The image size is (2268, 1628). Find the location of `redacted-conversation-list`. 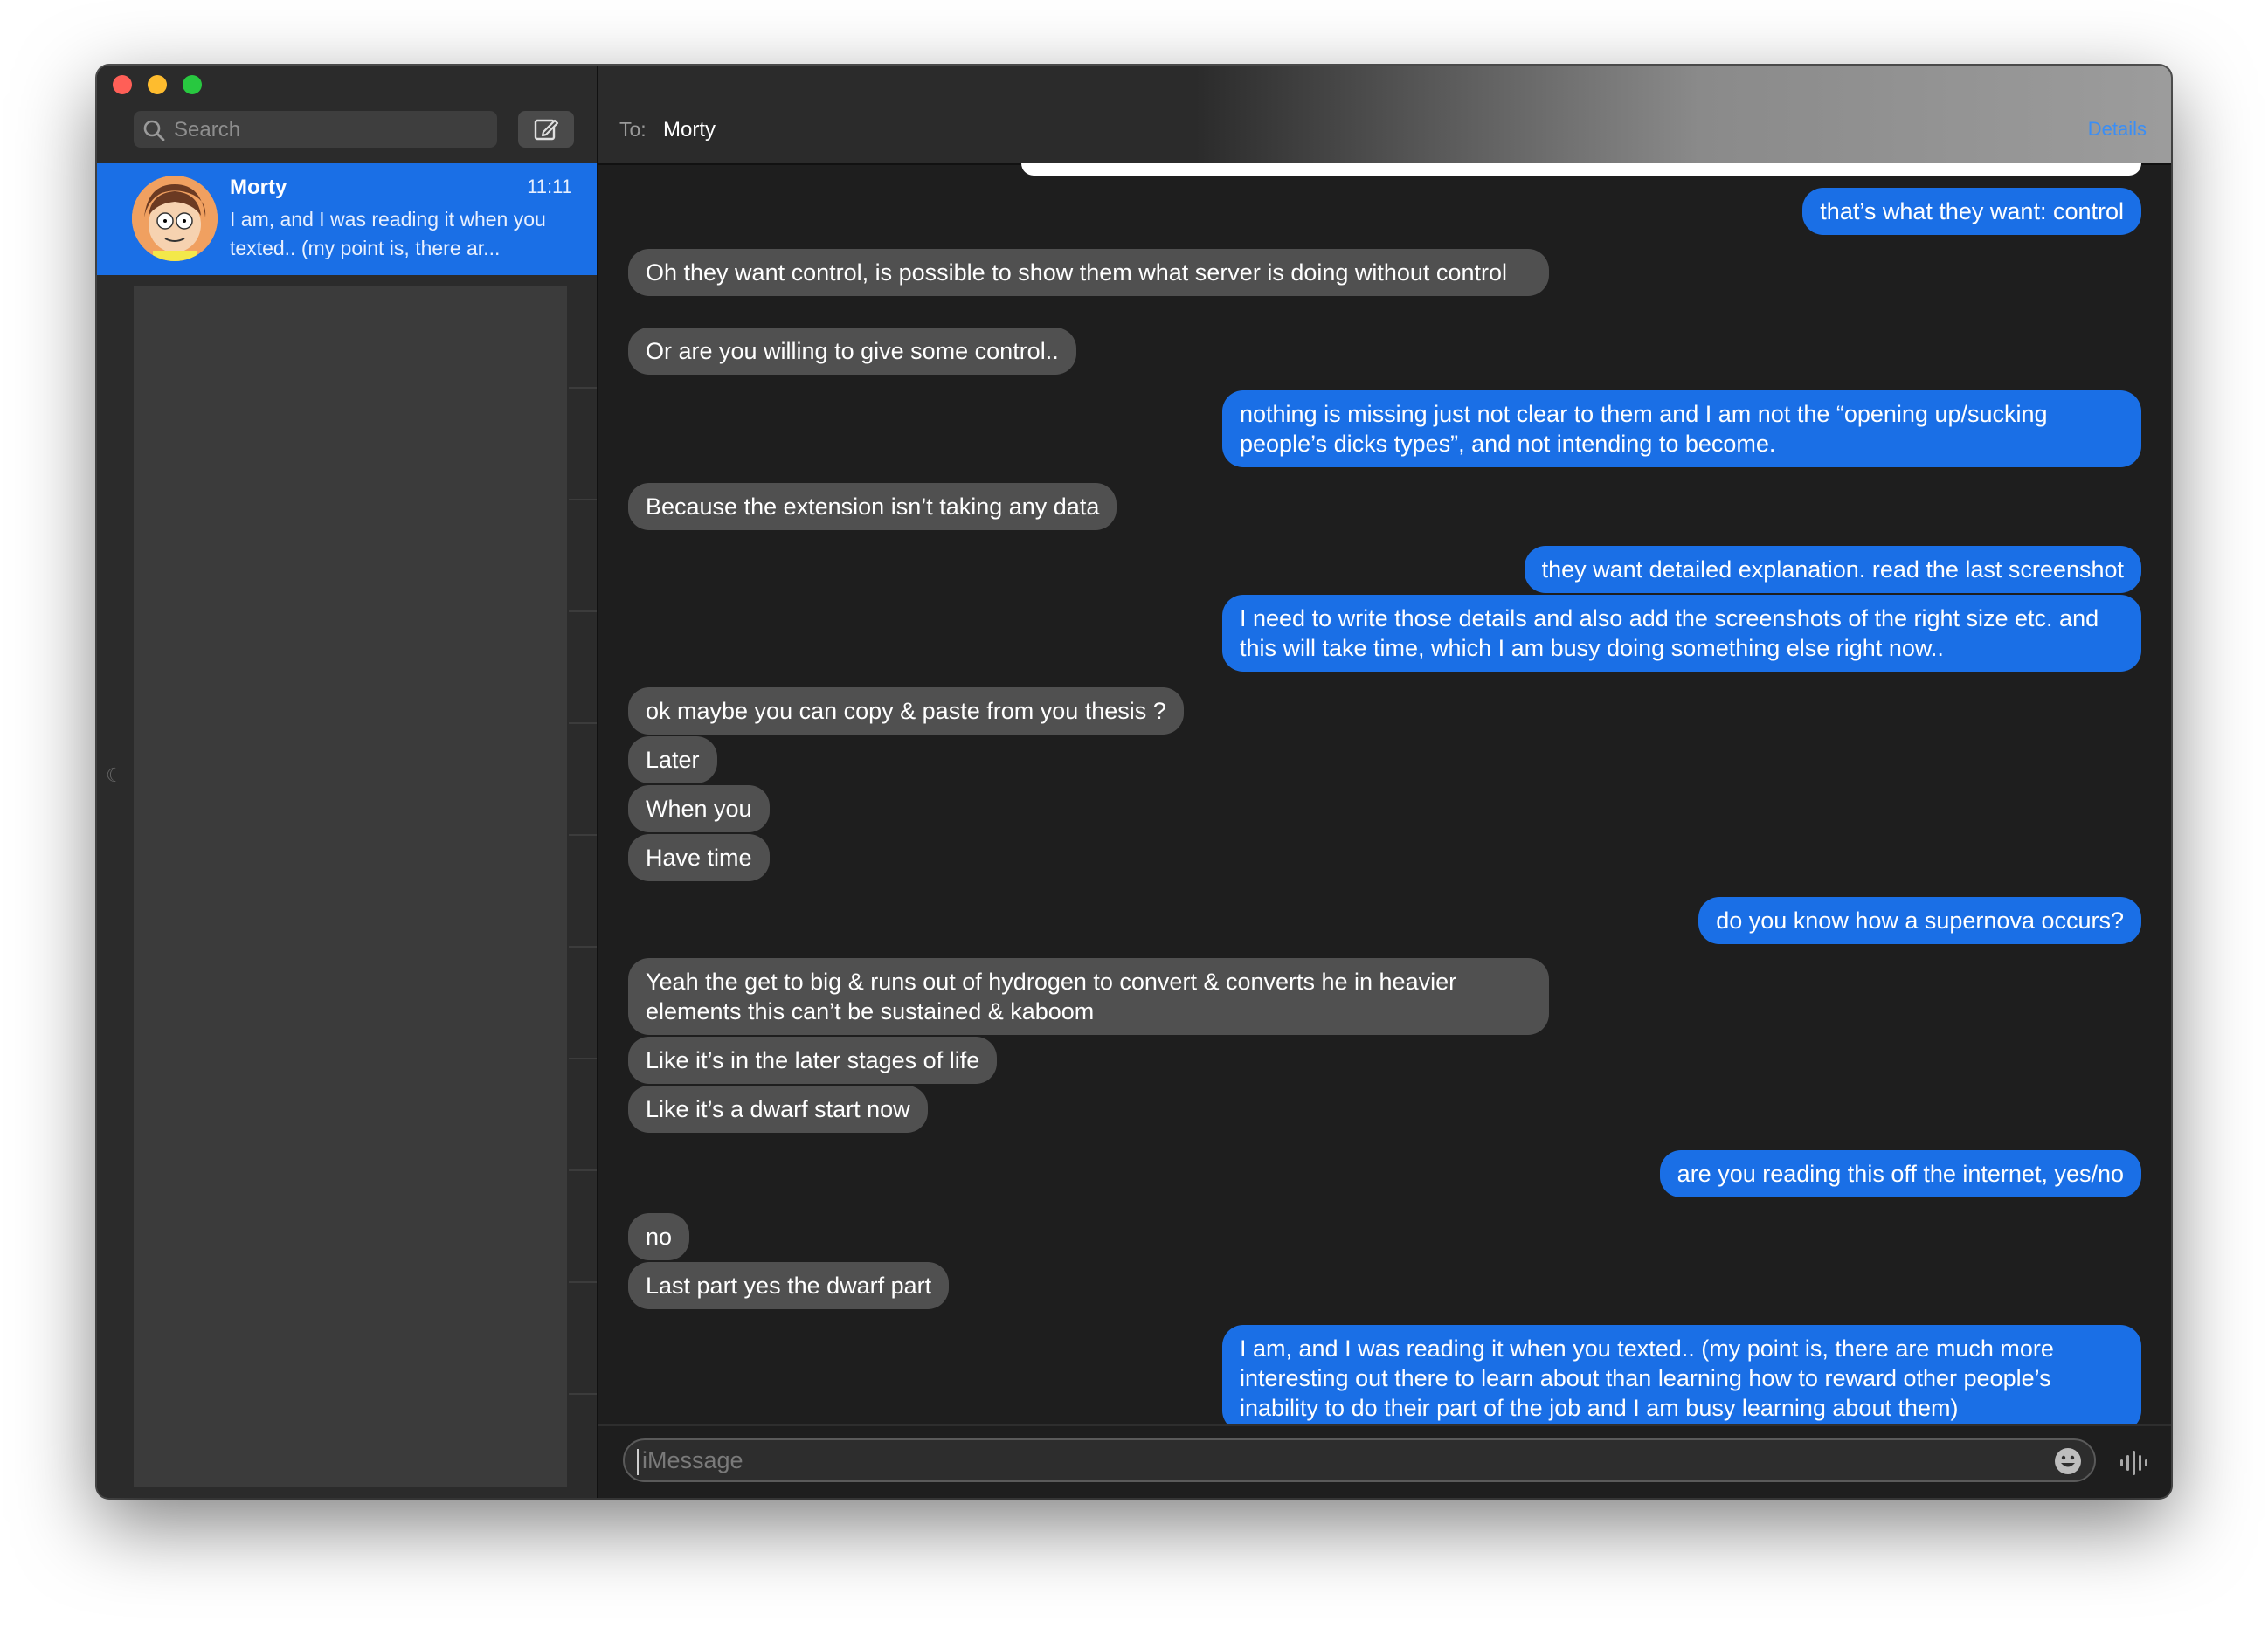

redacted-conversation-list is located at coordinates (351, 887).